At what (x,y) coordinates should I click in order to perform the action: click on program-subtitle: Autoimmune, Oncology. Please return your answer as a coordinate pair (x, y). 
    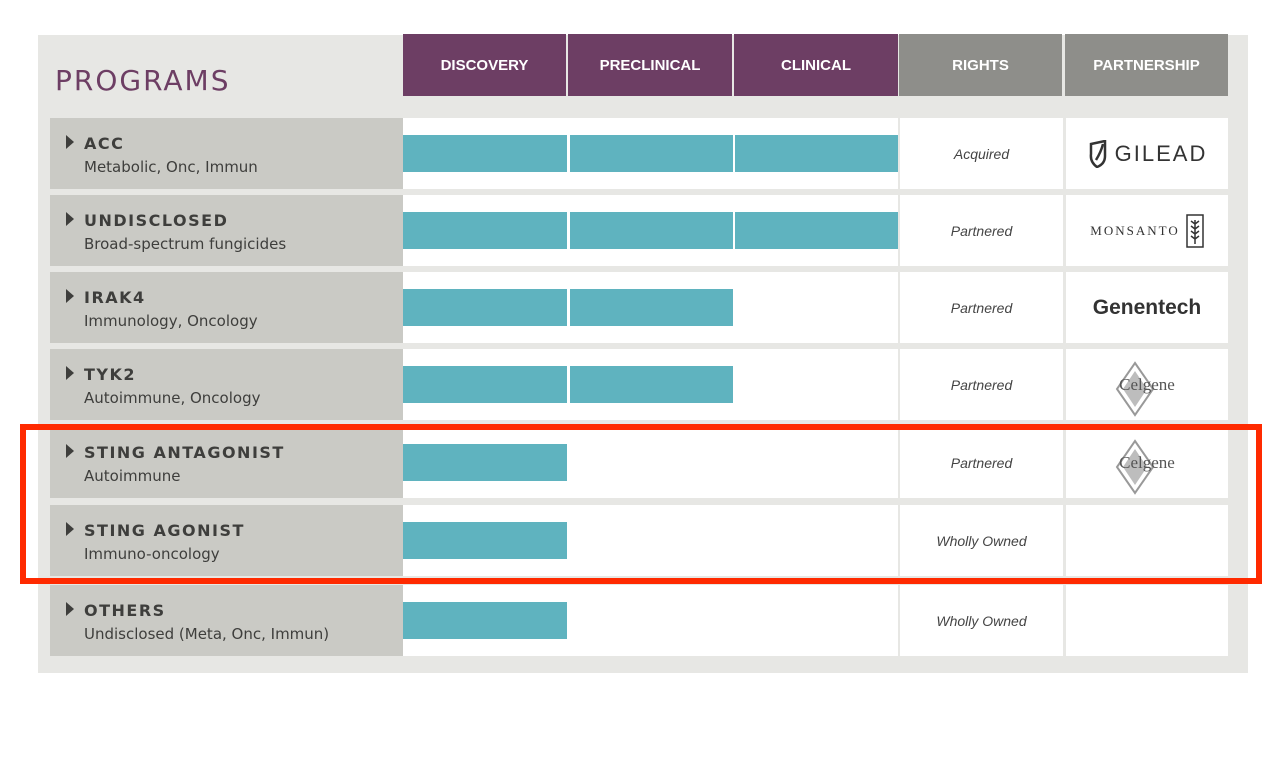
    Looking at the image, I should click on (172, 398).